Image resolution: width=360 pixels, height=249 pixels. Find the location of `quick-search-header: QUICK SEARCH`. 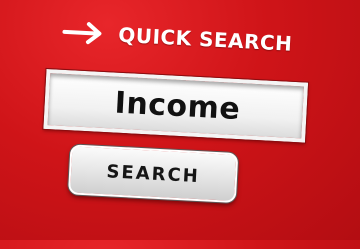

quick-search-header: QUICK SEARCH is located at coordinates (177, 38).